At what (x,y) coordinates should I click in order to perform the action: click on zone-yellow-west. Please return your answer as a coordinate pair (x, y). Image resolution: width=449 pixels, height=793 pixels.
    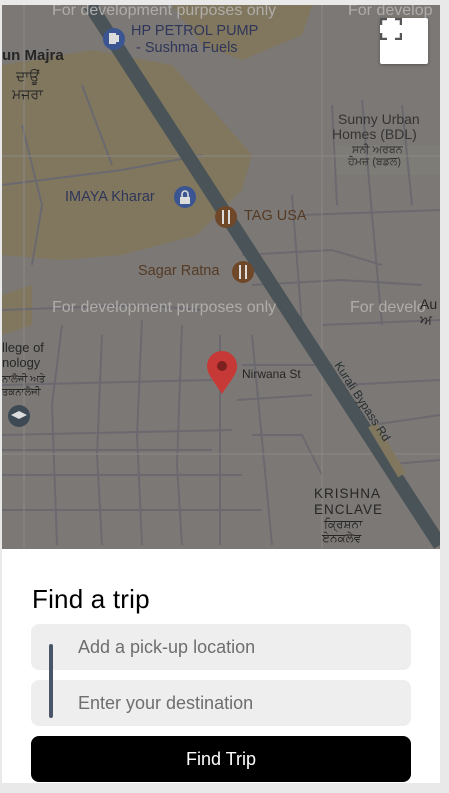
    Looking at the image, I should click on (127, 155).